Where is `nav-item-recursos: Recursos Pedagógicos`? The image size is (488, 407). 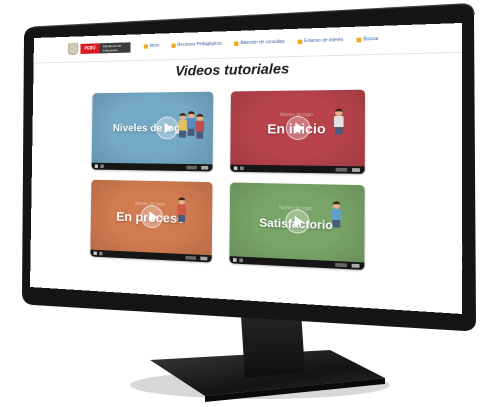
nav-item-recursos: Recursos Pedagógicos is located at coordinates (196, 44).